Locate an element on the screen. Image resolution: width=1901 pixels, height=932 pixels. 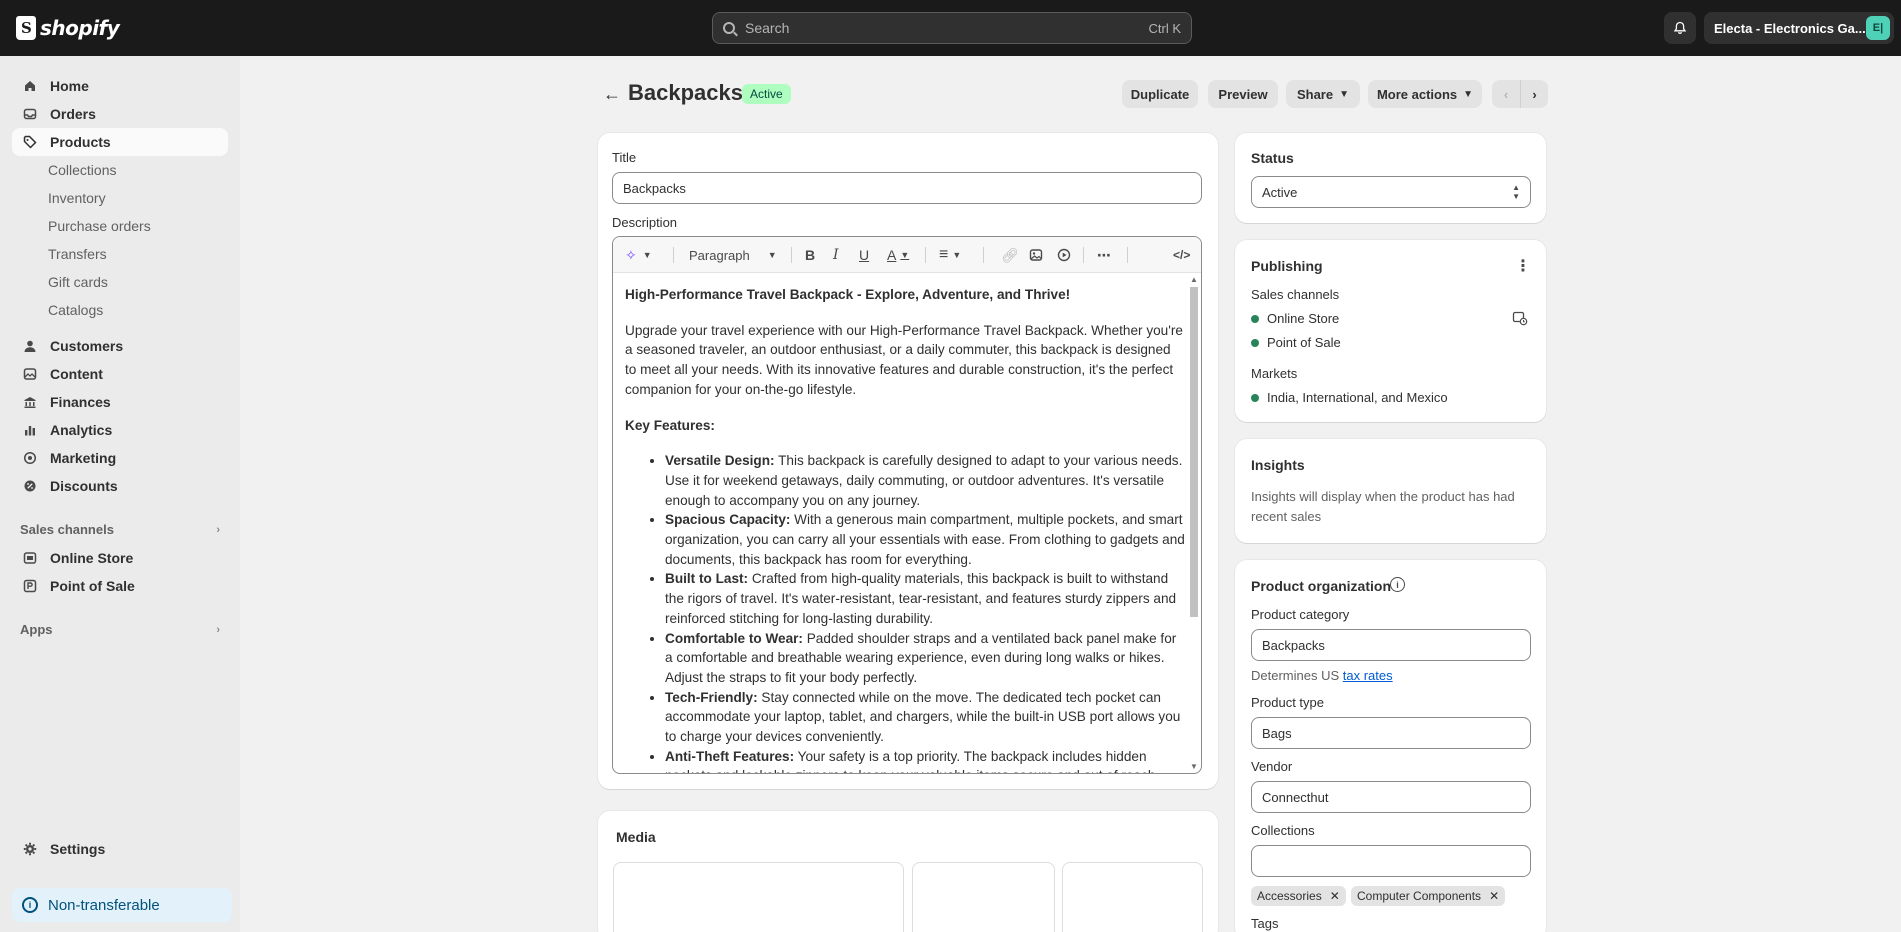
collection-tag: Accessories ✕ is located at coordinates (1298, 896).